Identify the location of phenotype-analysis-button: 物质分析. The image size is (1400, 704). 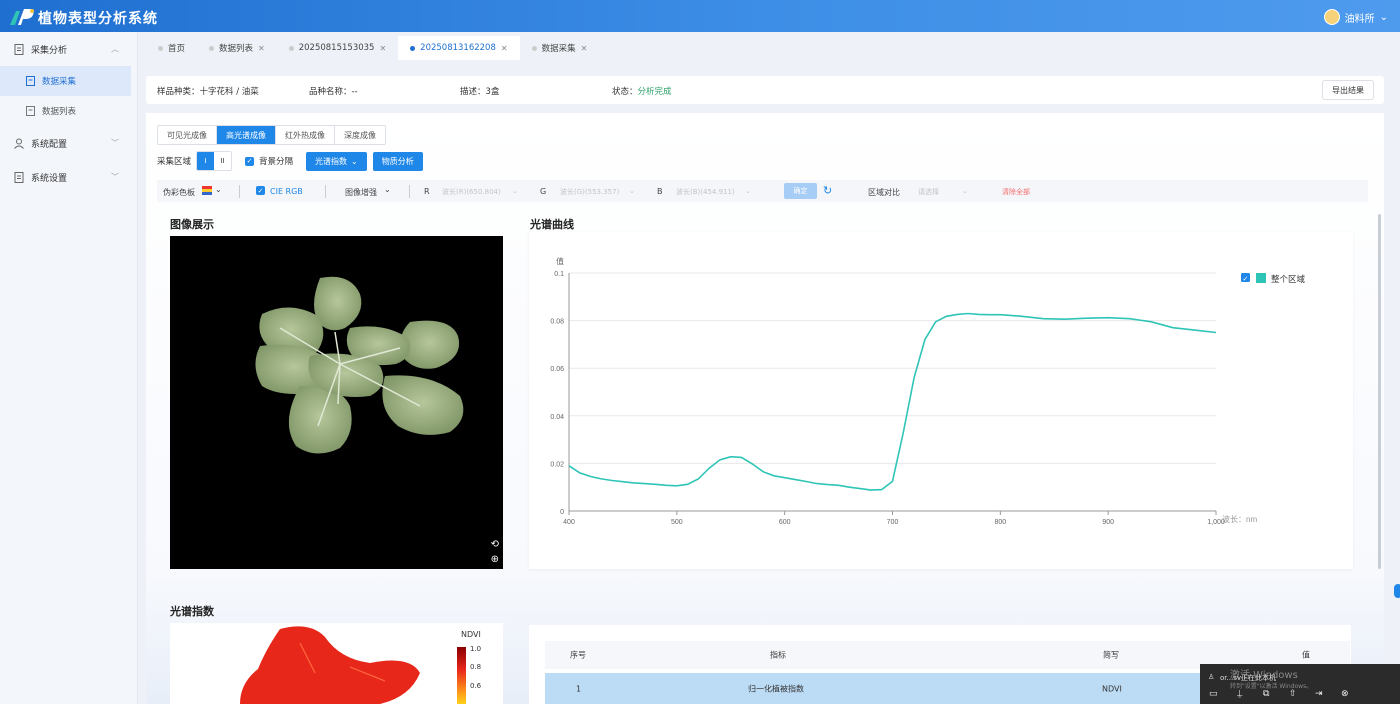
(397, 161).